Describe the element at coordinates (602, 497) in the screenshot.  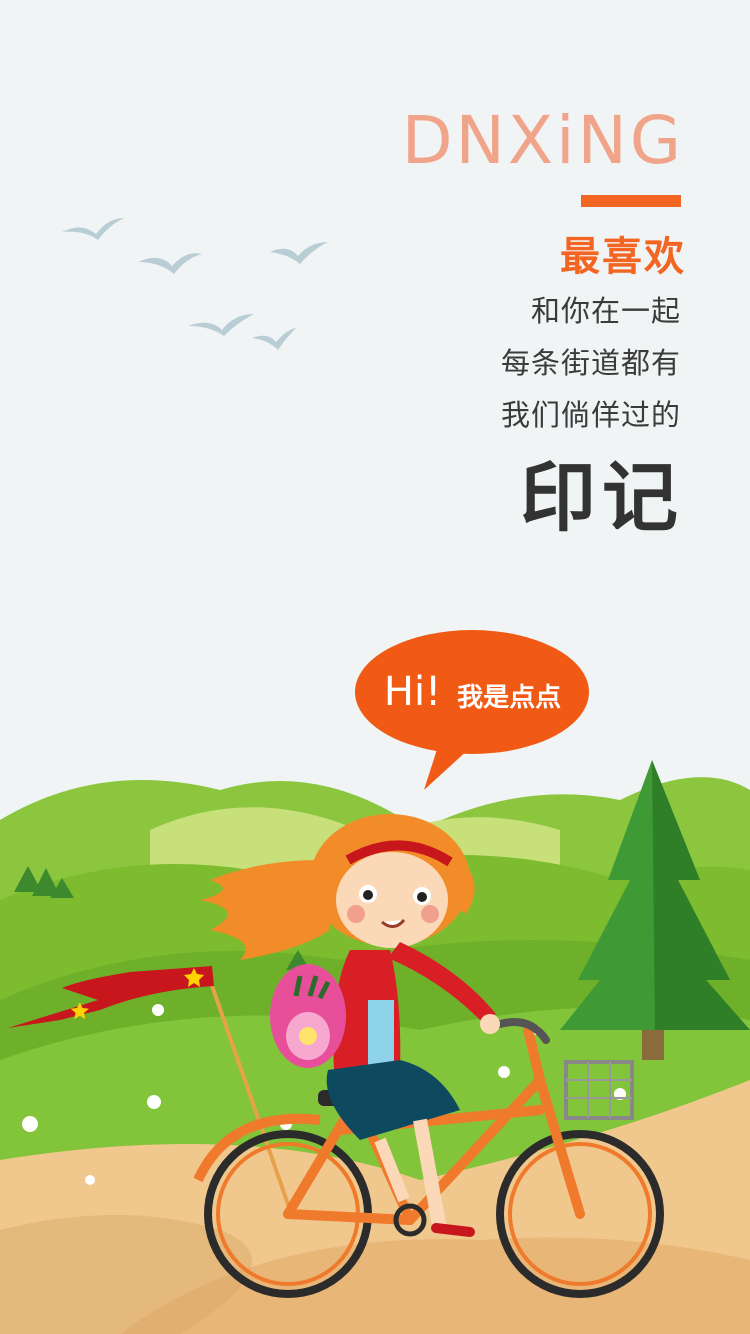
I see `tagline-emphasis: 印记` at that location.